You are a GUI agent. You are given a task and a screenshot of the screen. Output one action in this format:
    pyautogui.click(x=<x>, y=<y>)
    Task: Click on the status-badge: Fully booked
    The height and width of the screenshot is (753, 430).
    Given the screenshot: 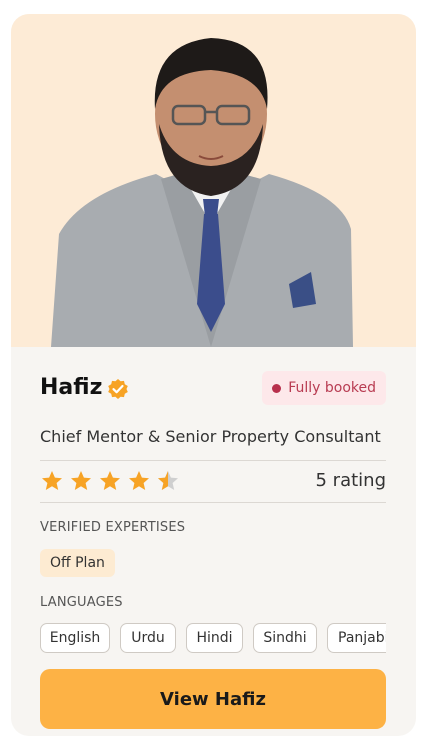 What is the action you would take?
    pyautogui.click(x=324, y=388)
    